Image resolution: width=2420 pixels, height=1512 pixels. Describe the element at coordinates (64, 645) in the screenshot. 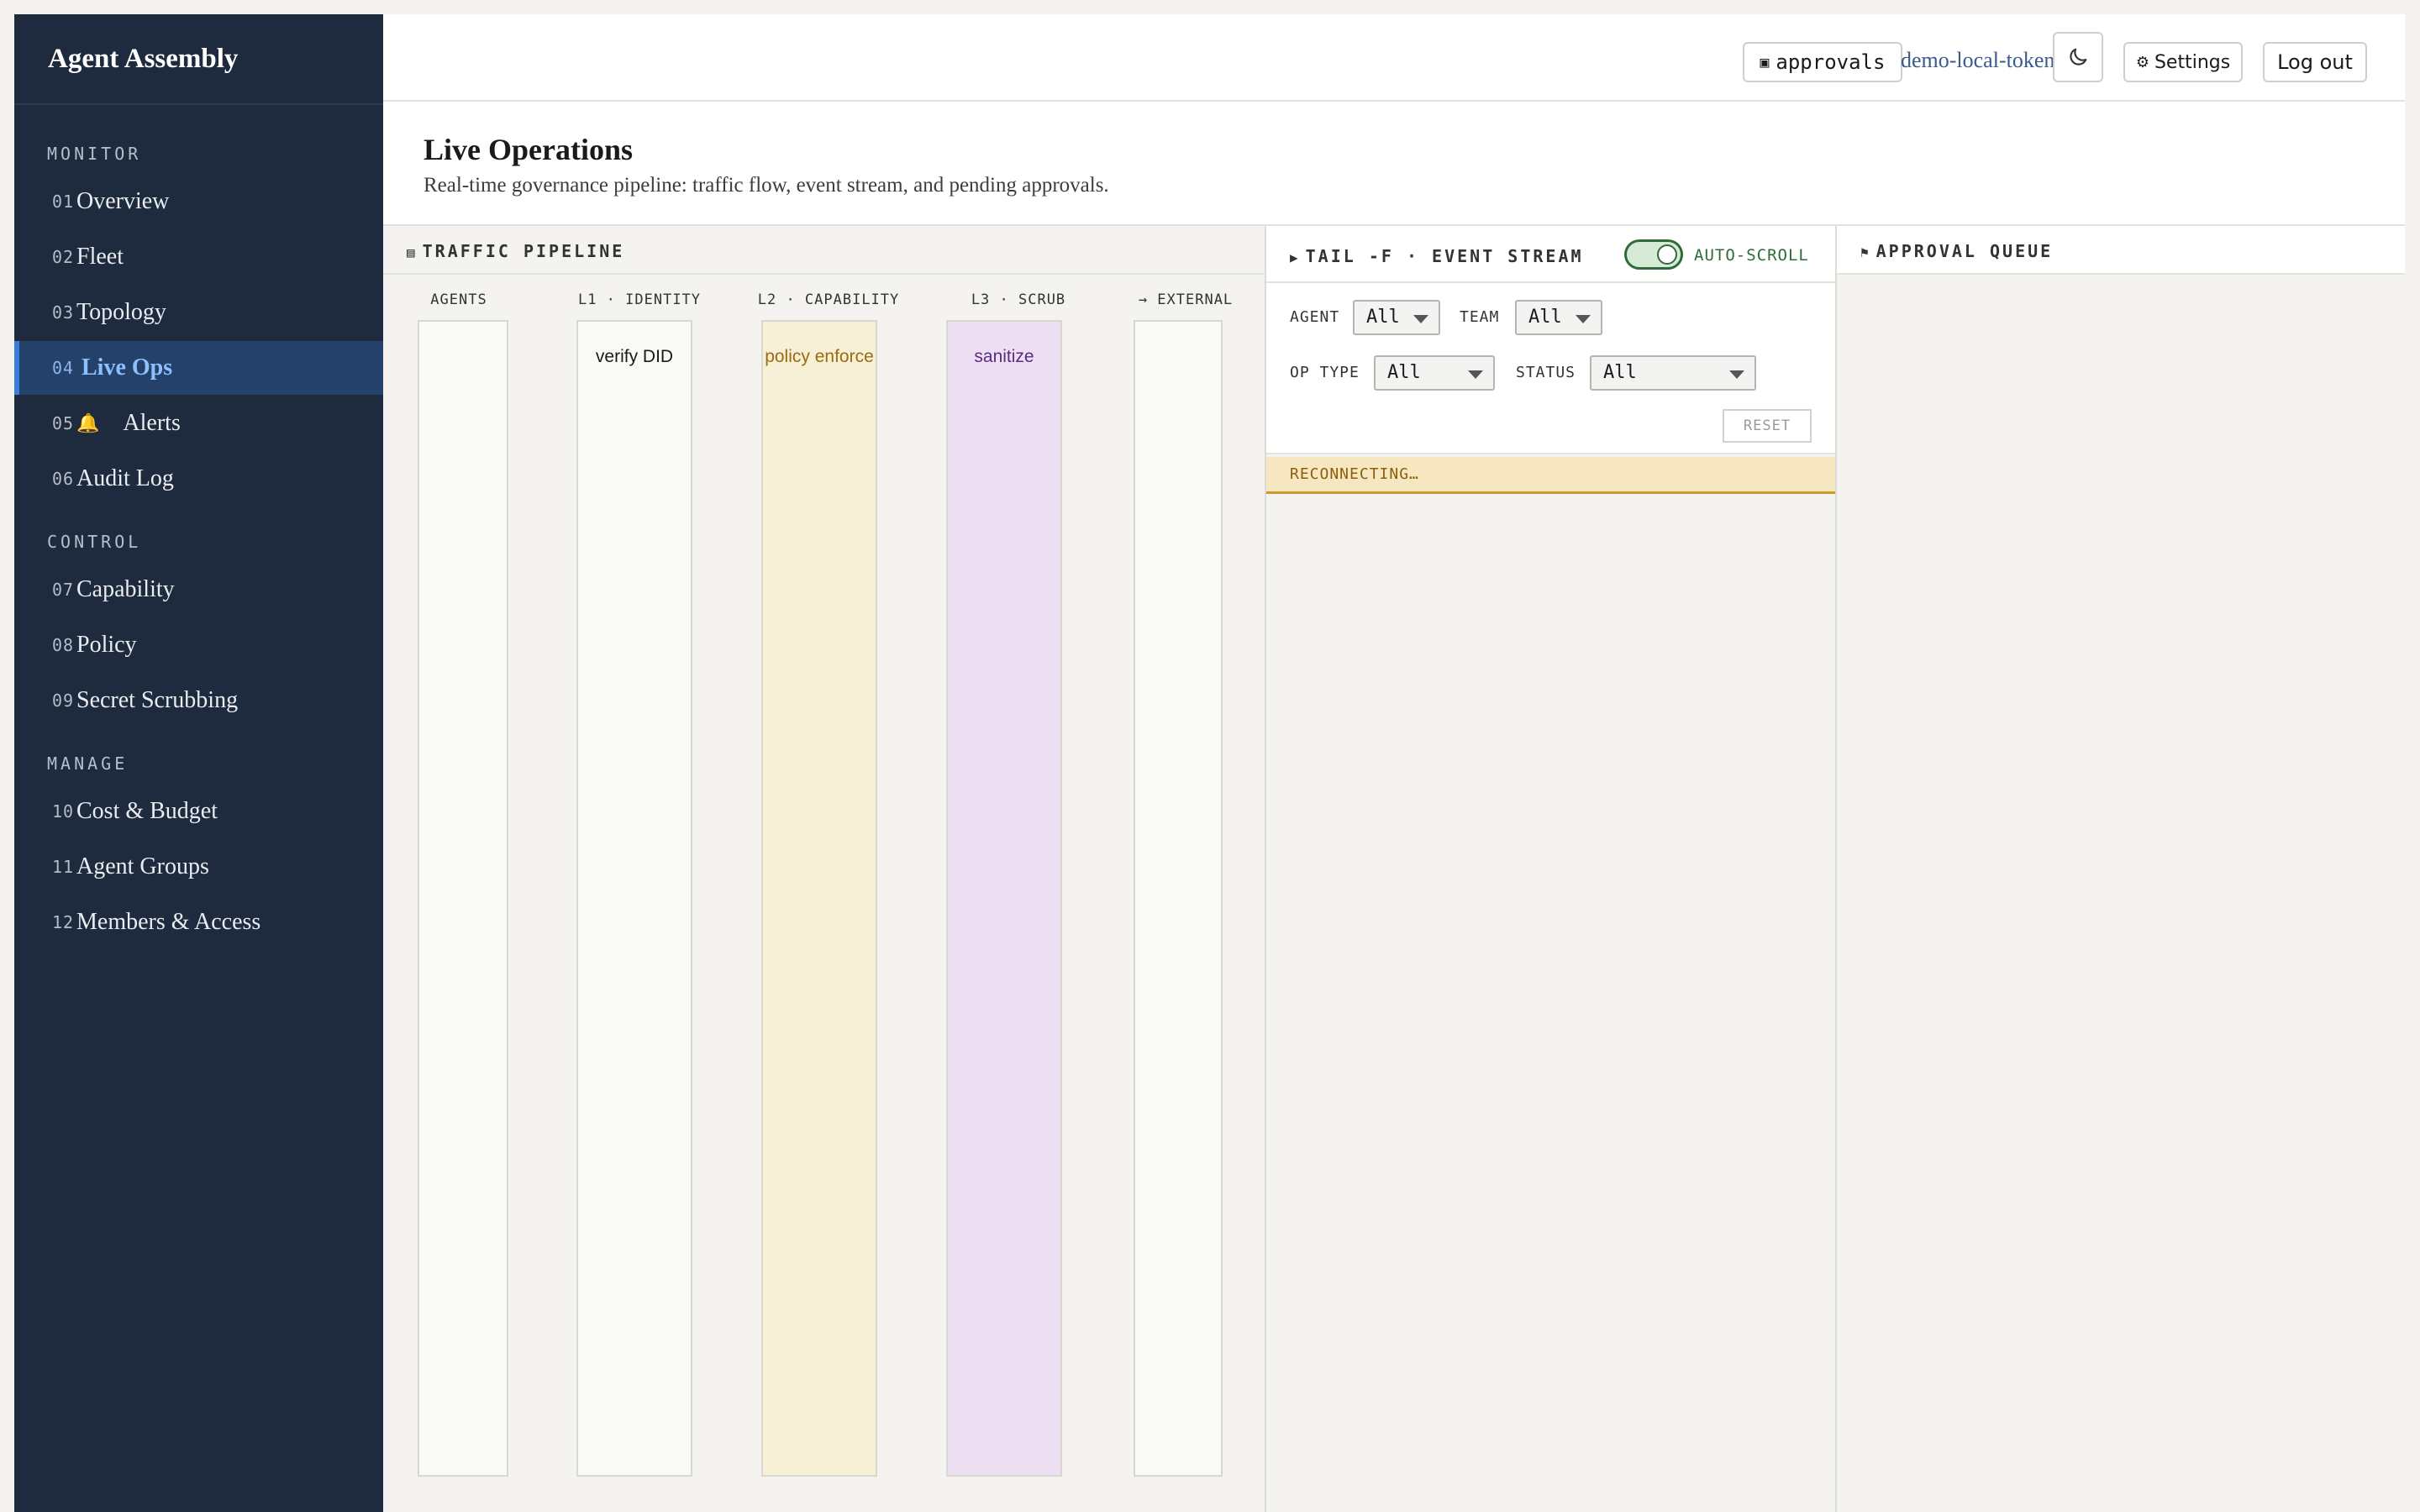

I see `nav-item-number: 08` at that location.